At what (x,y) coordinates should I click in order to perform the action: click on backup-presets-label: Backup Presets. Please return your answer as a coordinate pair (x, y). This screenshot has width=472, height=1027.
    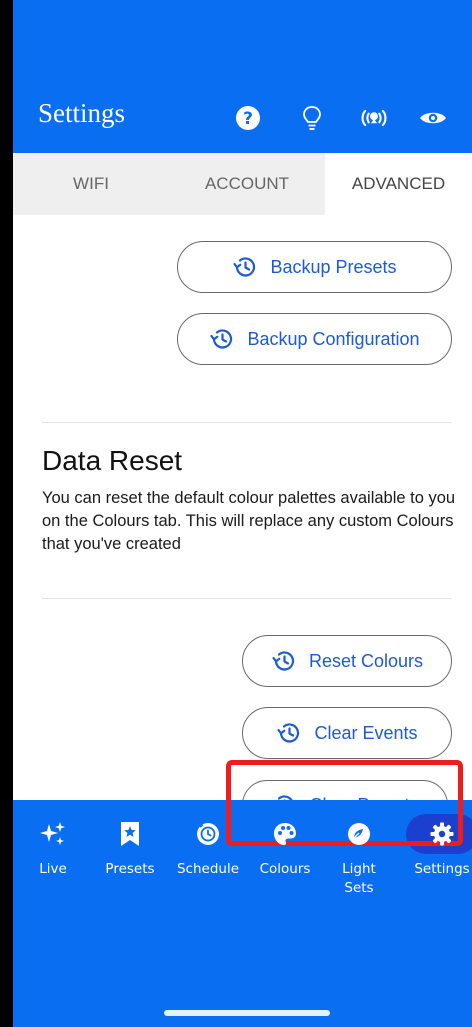
    Looking at the image, I should click on (333, 266).